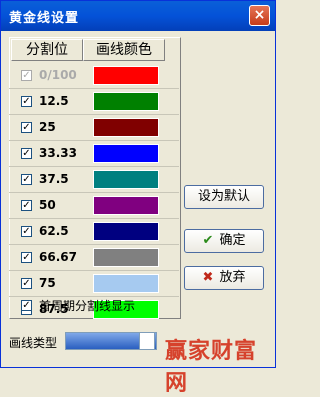 The width and height of the screenshot is (320, 397). What do you see at coordinates (124, 50) in the screenshot?
I see `header-line-color: 画线颜色` at bounding box center [124, 50].